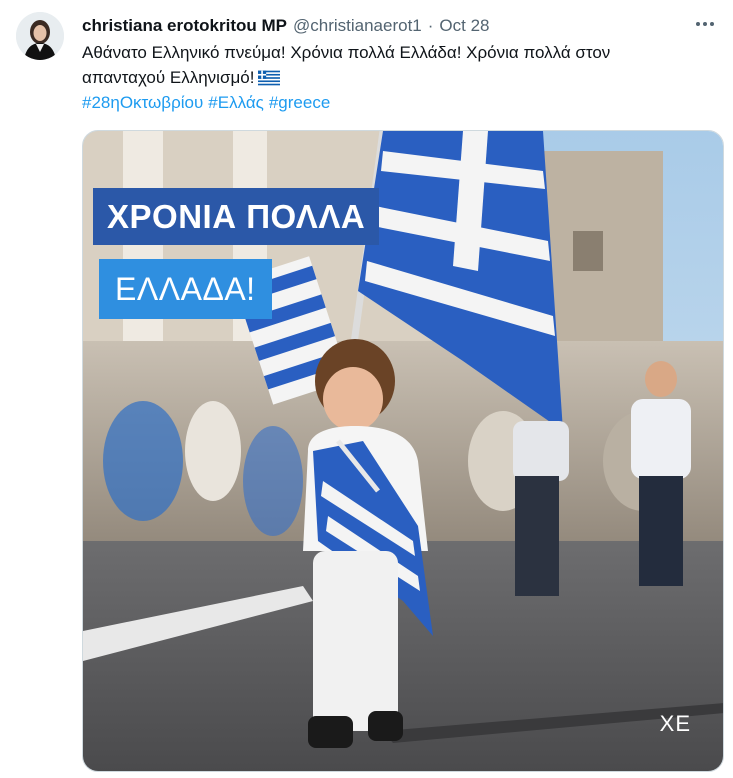  I want to click on avatar, so click(40, 36).